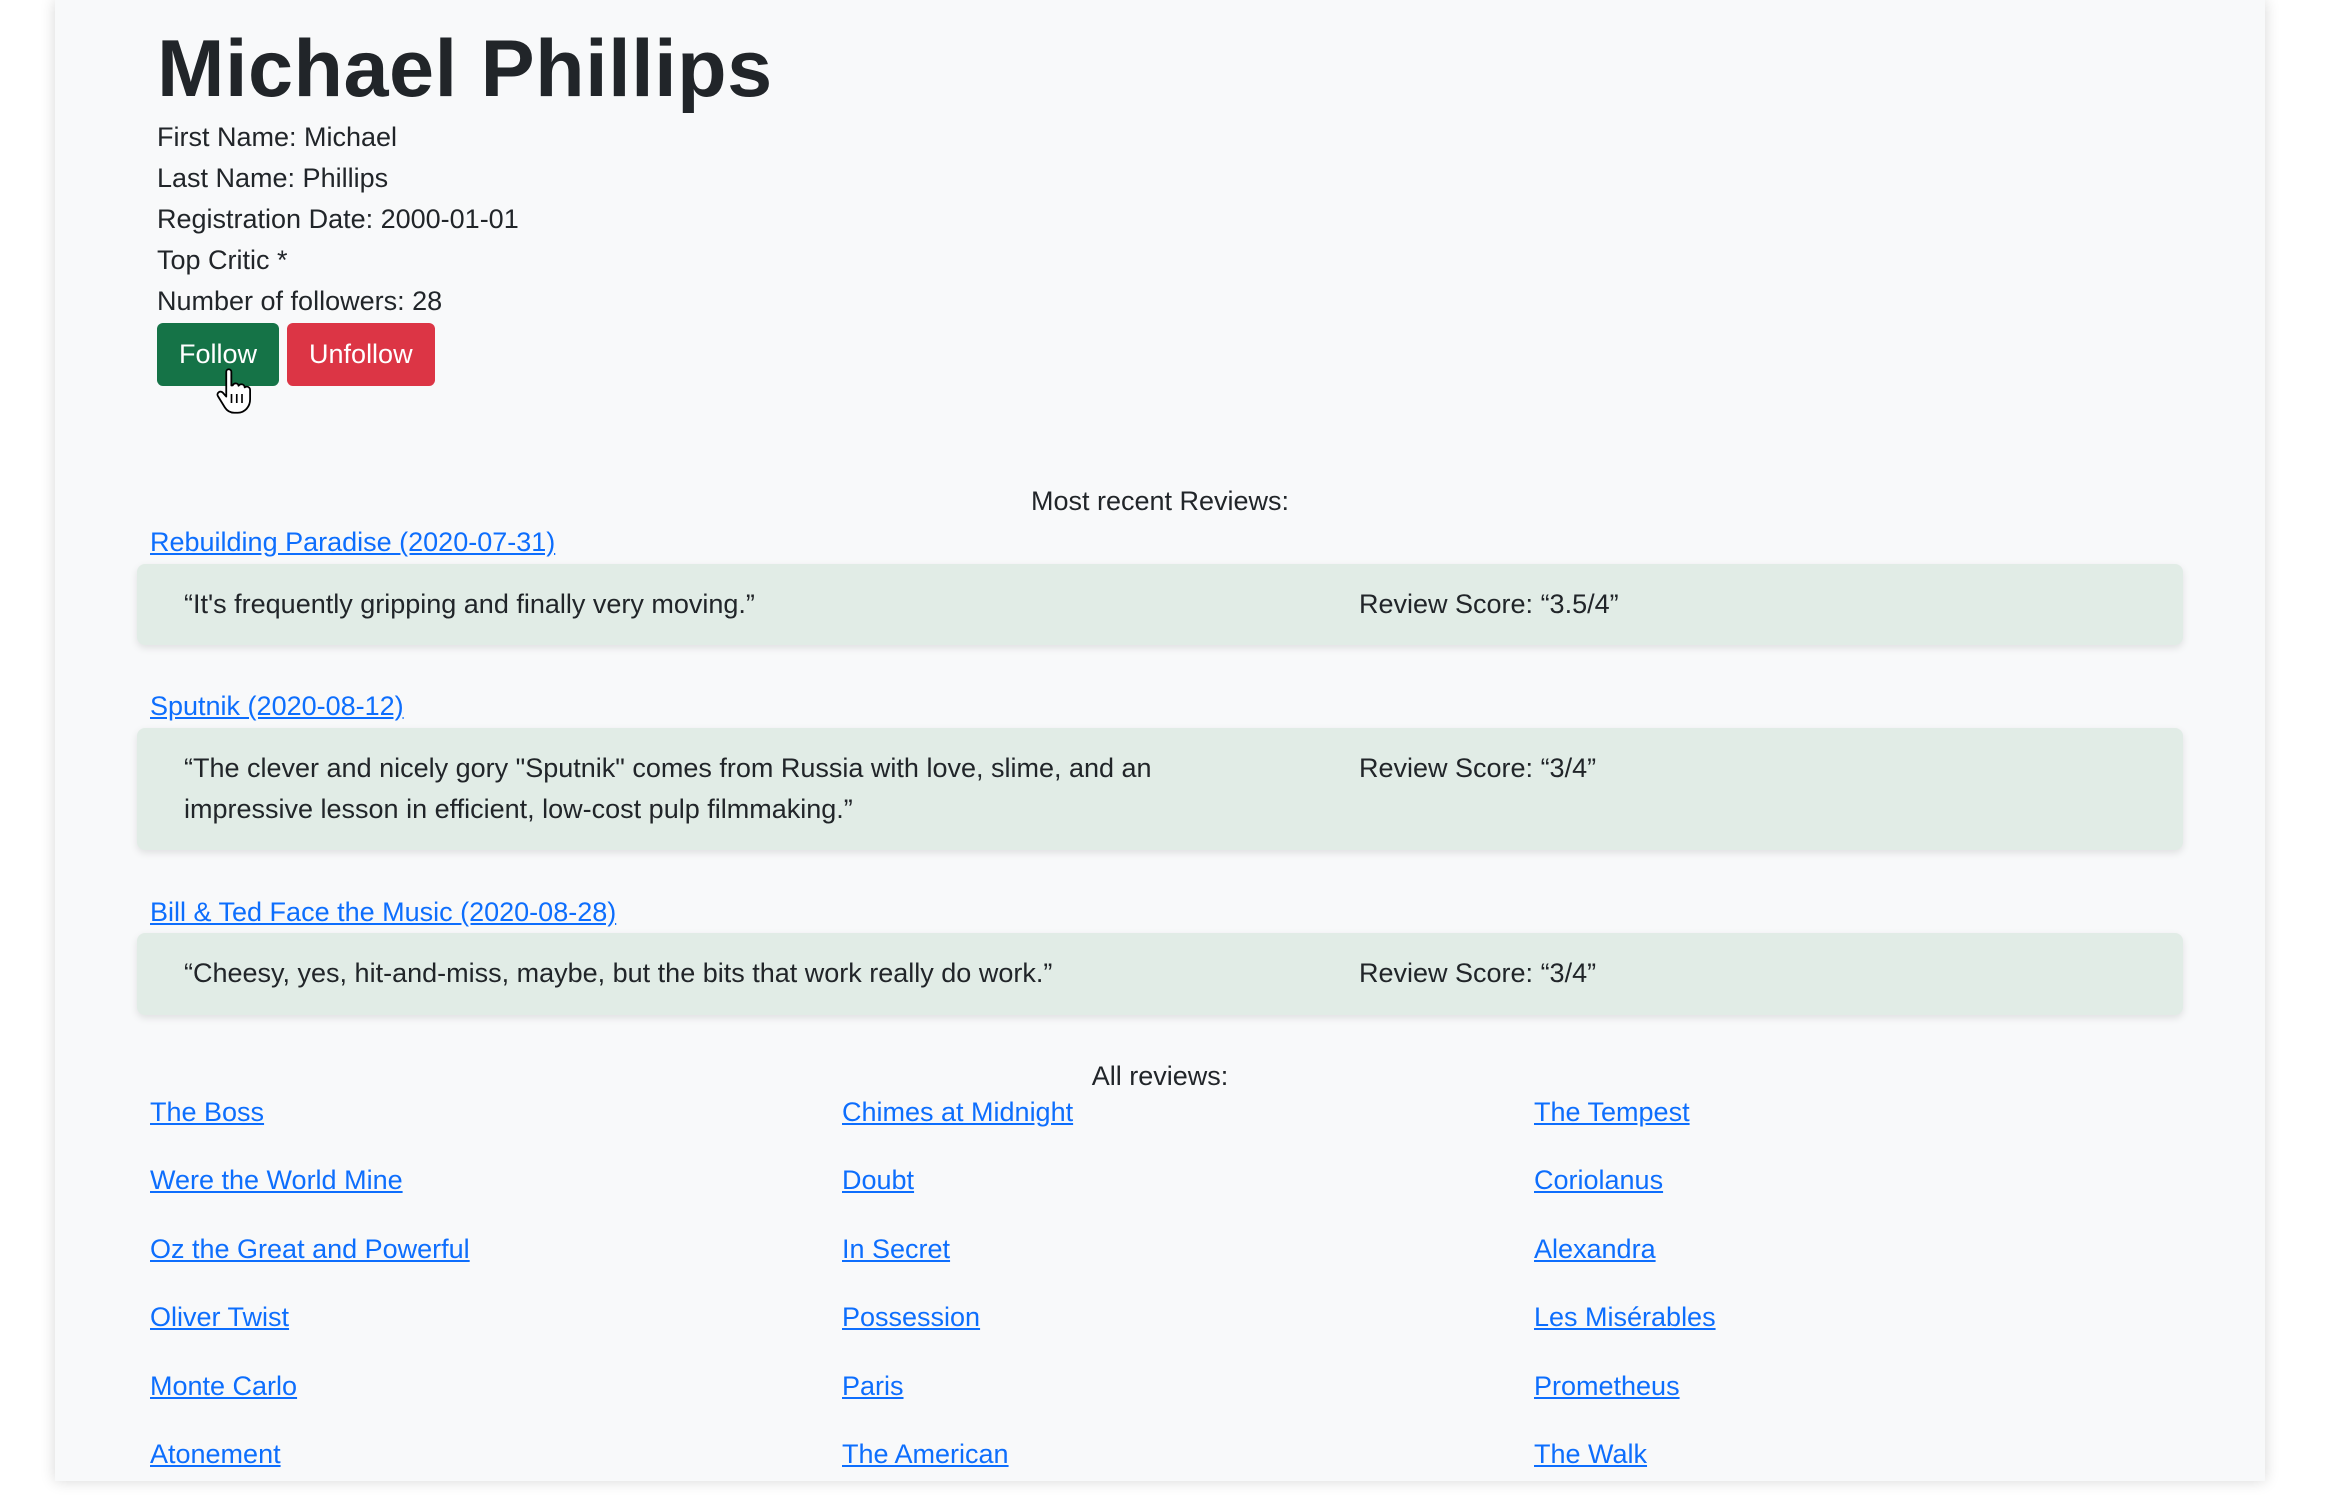 The height and width of the screenshot is (1507, 2326). What do you see at coordinates (277, 706) in the screenshot?
I see `review-movie-link: Sputnik (2020-08-12)` at bounding box center [277, 706].